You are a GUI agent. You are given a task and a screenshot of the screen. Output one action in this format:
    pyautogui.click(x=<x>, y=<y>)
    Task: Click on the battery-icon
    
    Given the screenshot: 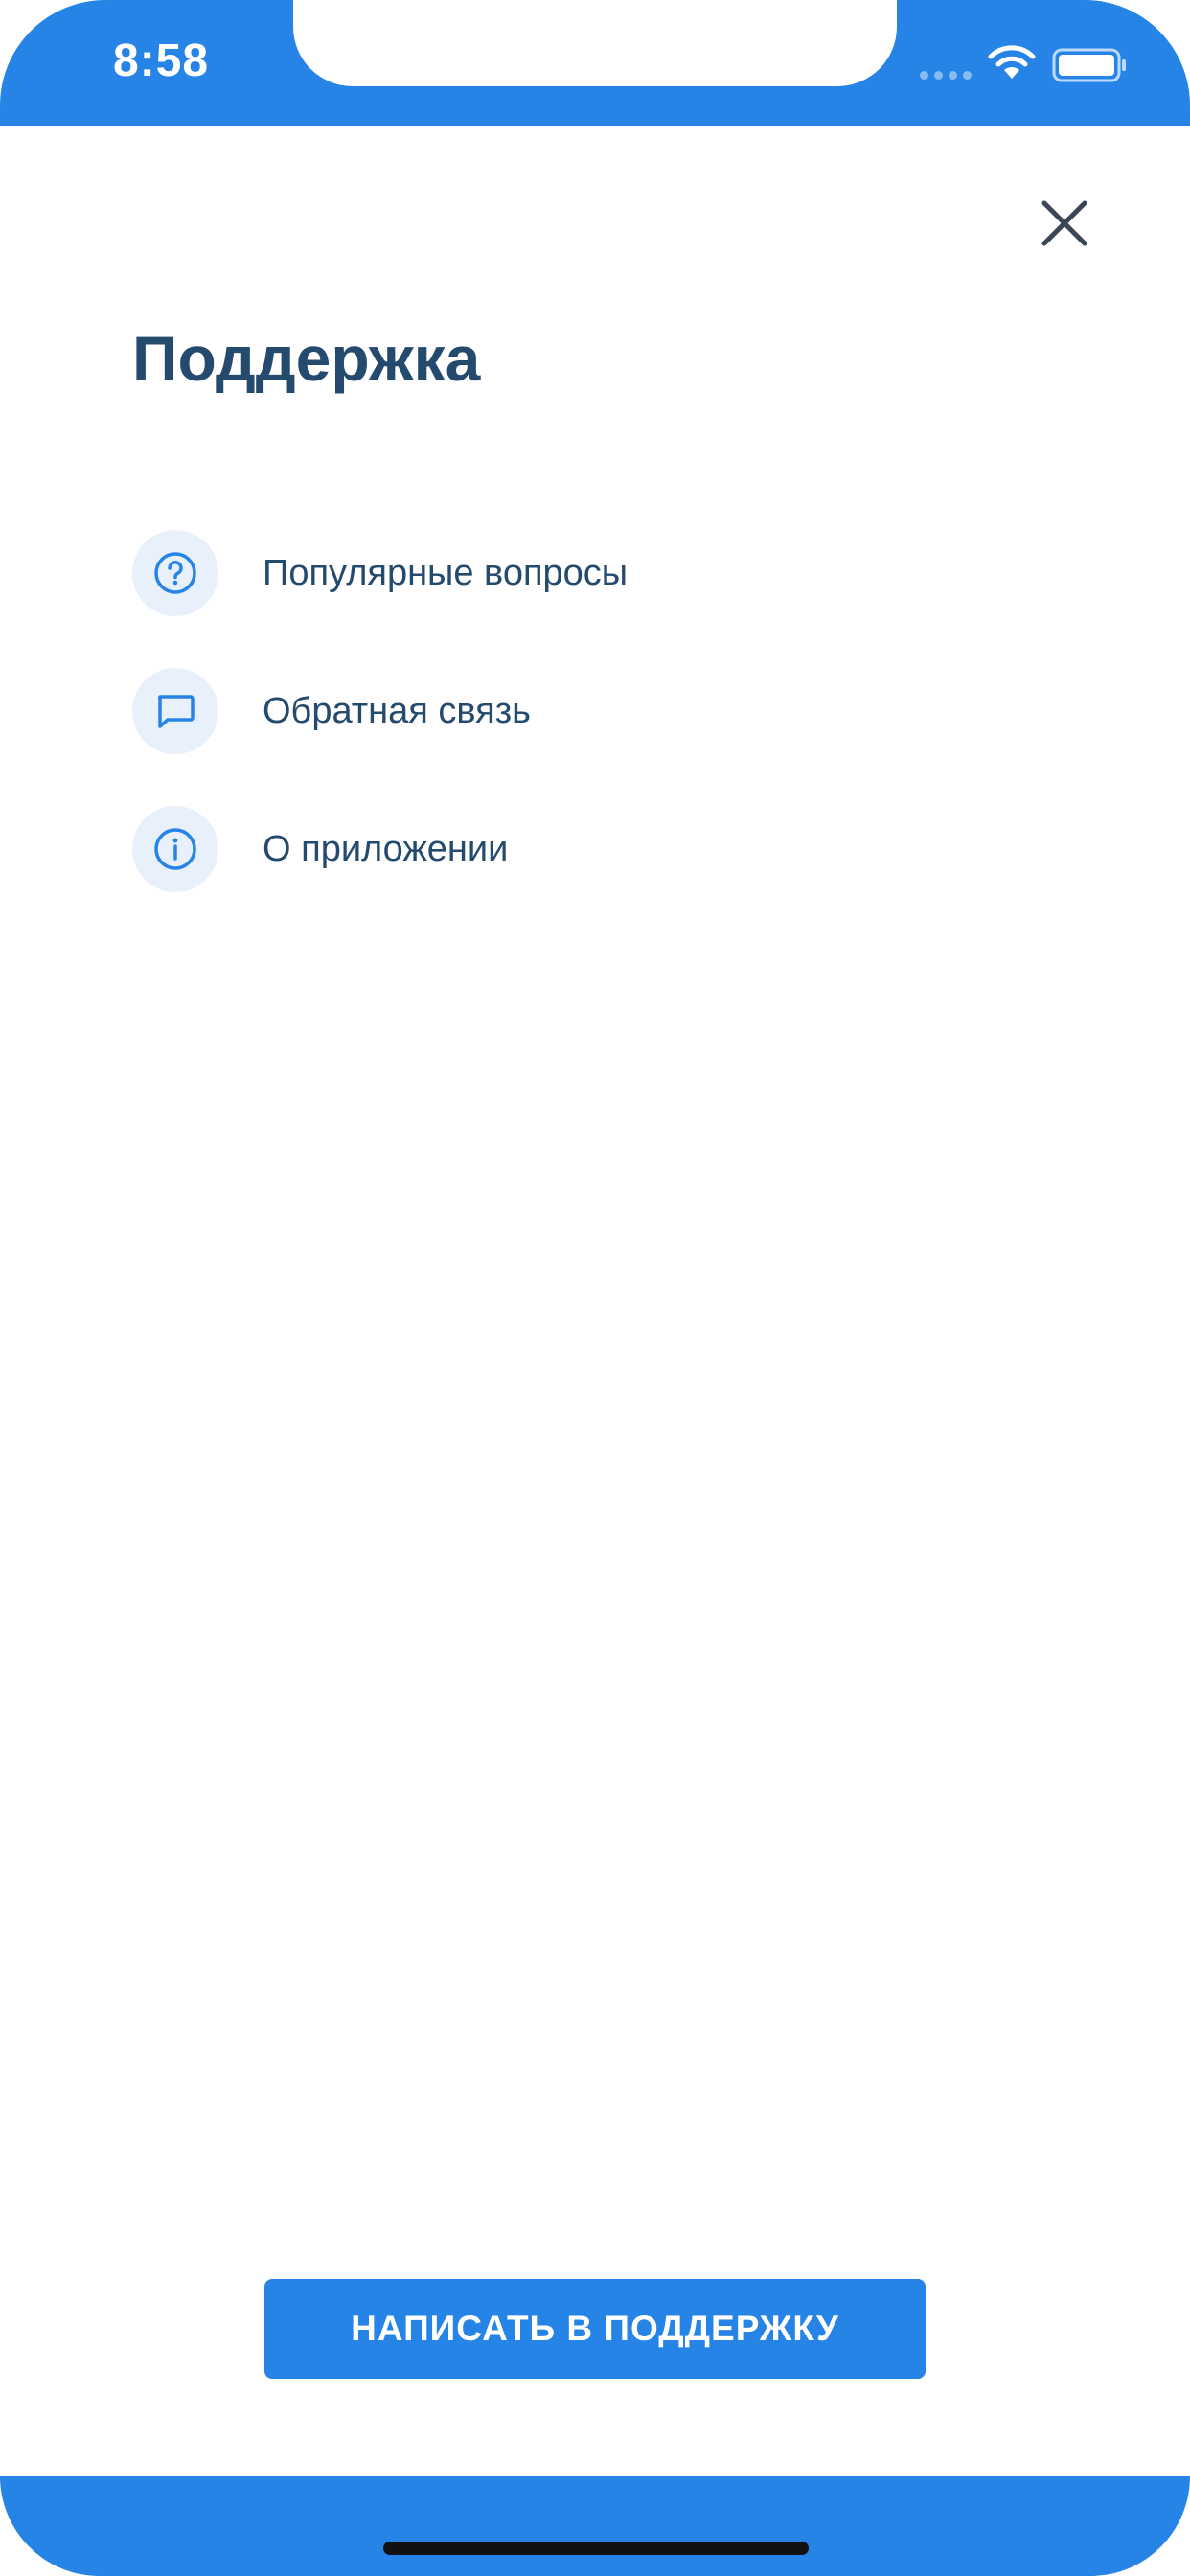 What is the action you would take?
    pyautogui.click(x=1089, y=65)
    